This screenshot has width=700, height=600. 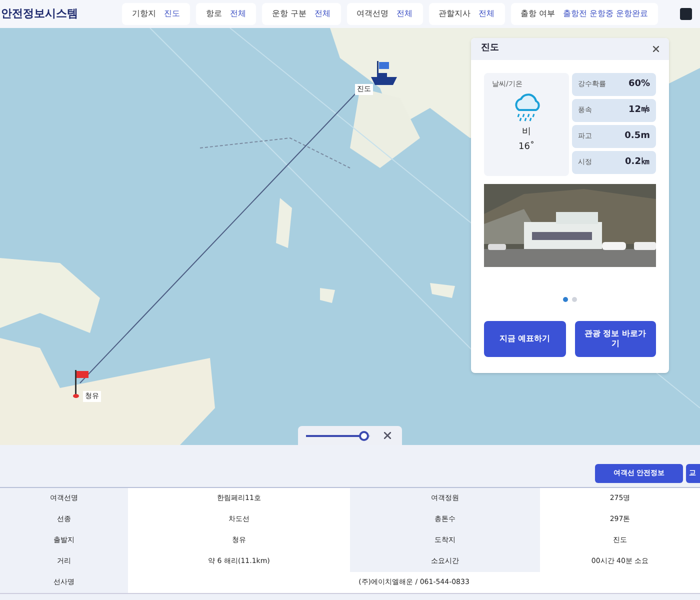 What do you see at coordinates (454, 14) in the screenshot?
I see `filter-text: 관할지사` at bounding box center [454, 14].